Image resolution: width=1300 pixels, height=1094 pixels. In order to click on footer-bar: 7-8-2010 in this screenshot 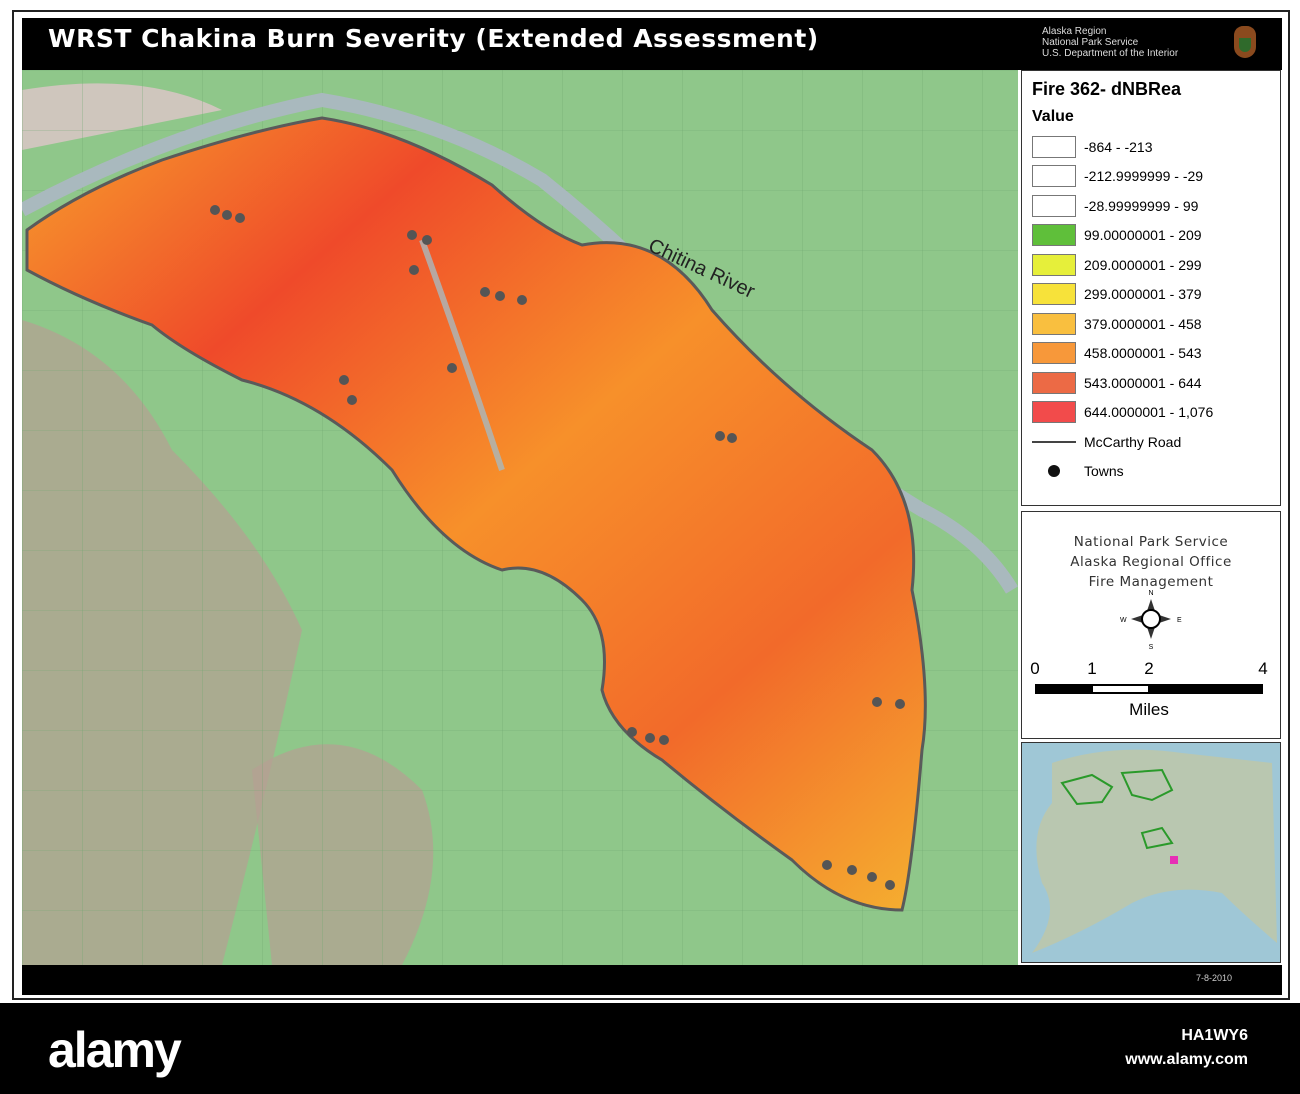, I will do `click(652, 980)`.